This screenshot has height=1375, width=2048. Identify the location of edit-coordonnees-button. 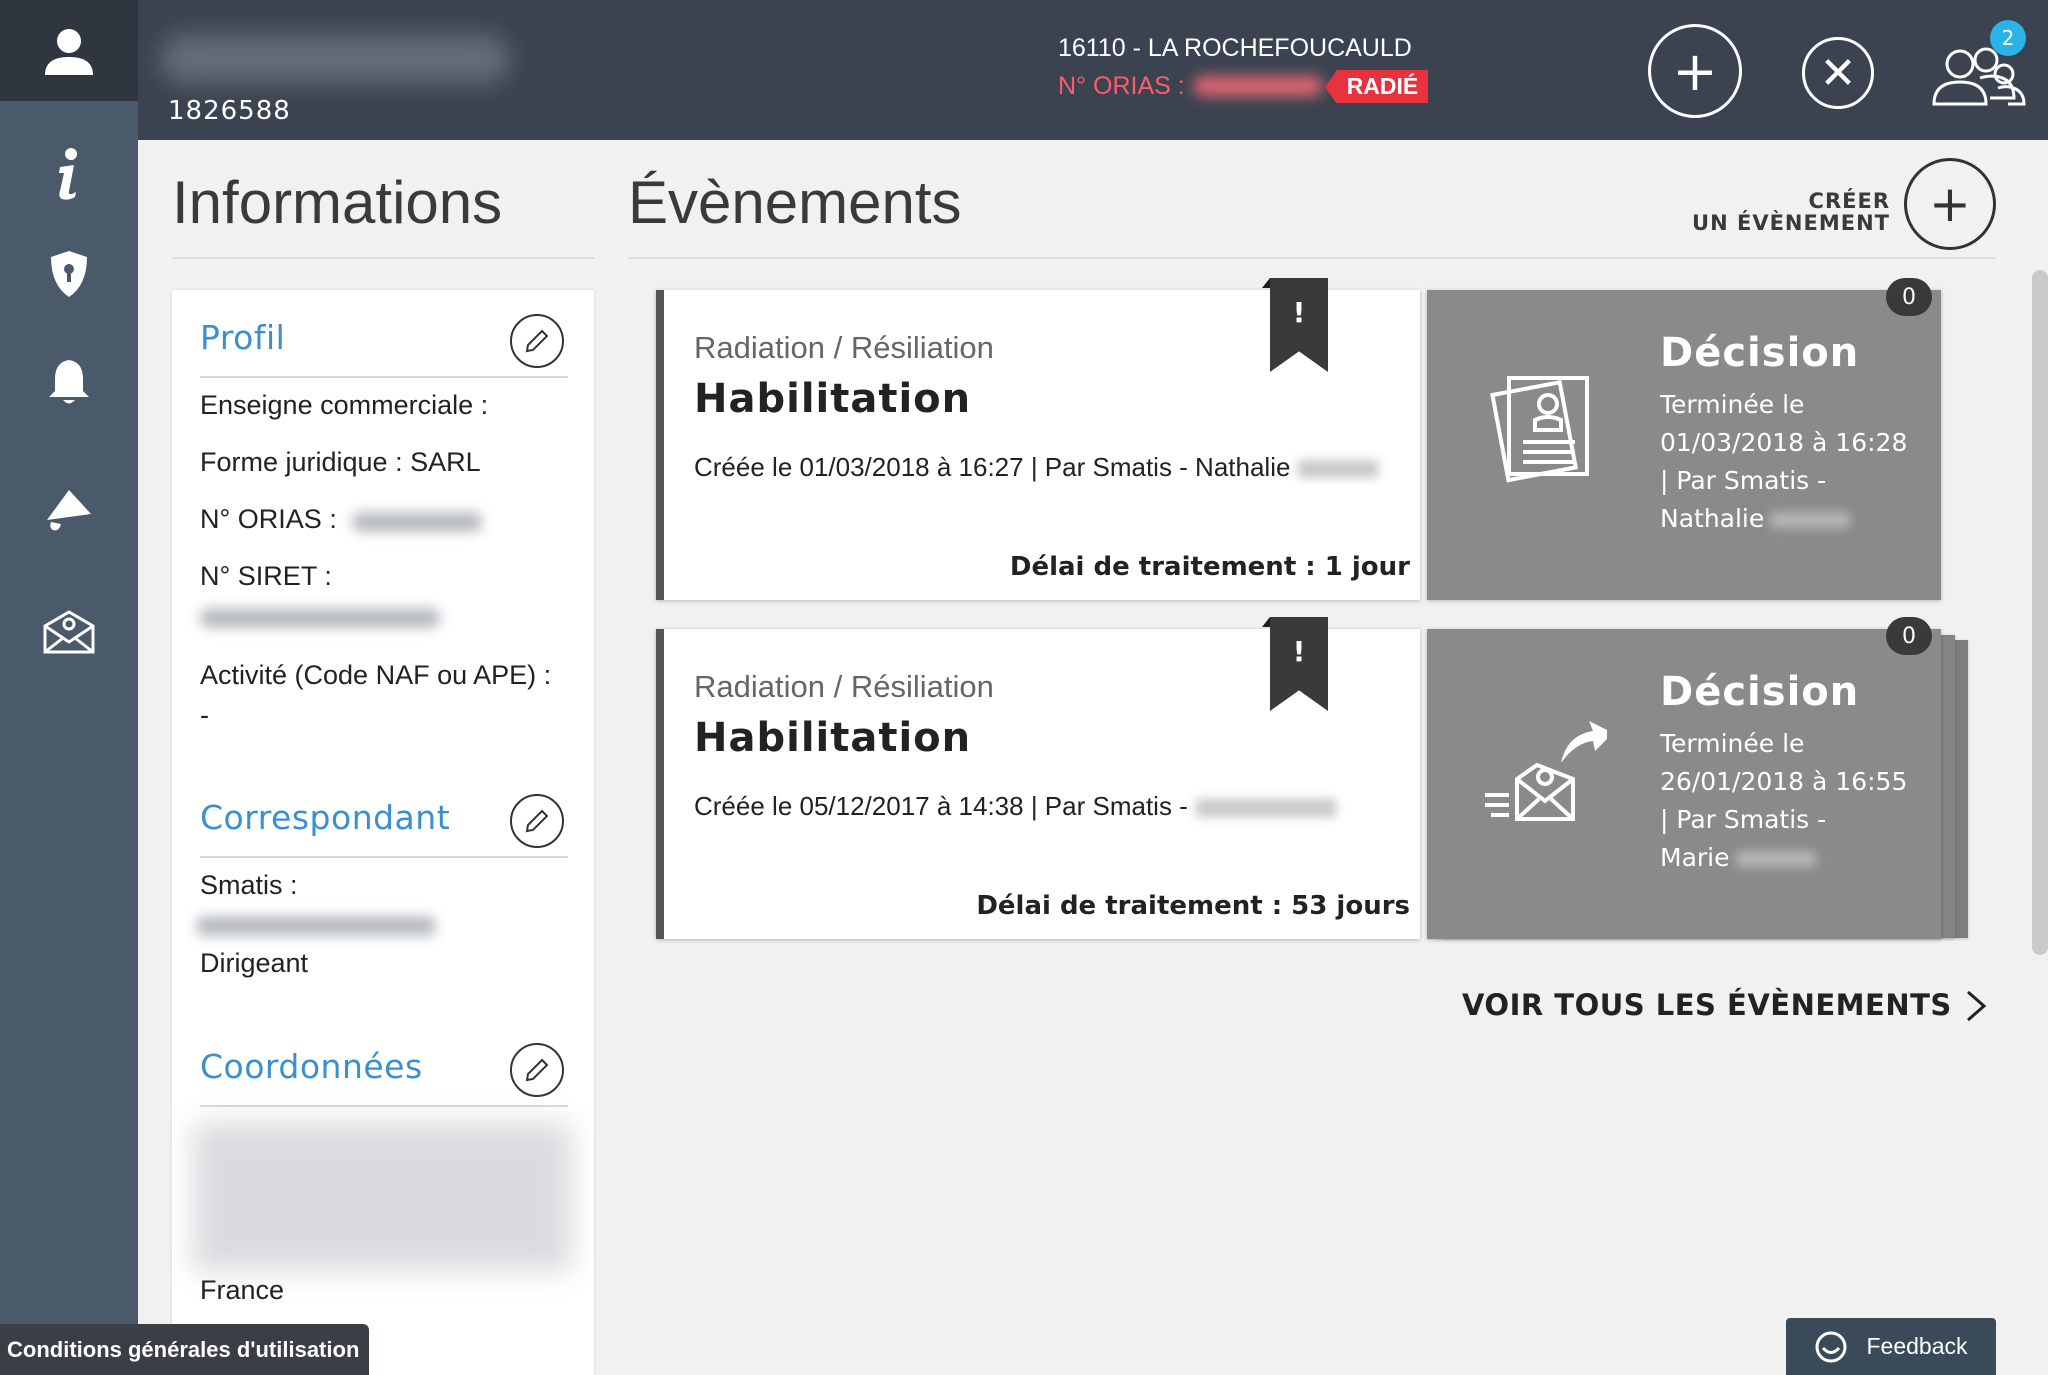
(537, 1070).